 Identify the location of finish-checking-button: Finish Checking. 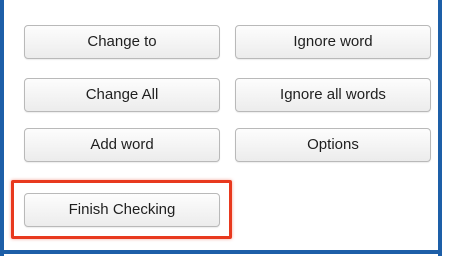
(122, 210).